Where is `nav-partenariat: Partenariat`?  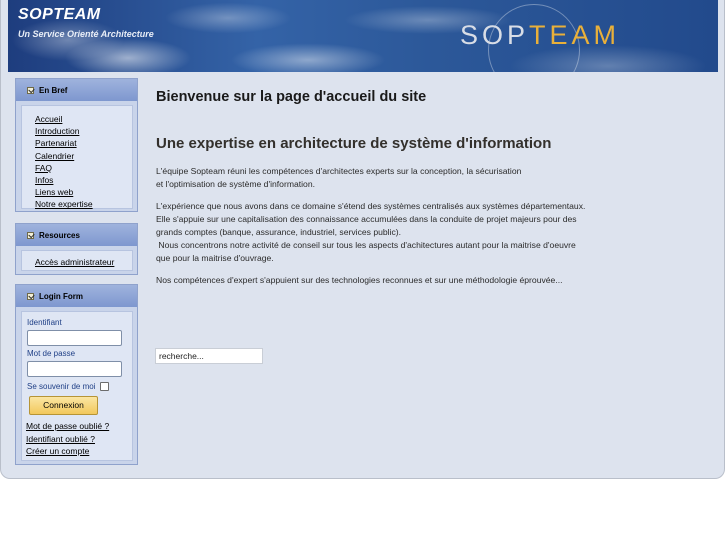
nav-partenariat: Partenariat is located at coordinates (77, 143).